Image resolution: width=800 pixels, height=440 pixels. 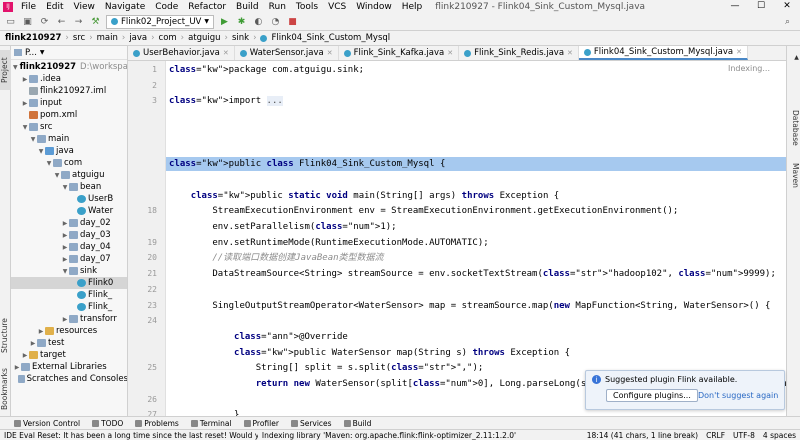 I want to click on menu-file: File, so click(x=28, y=7).